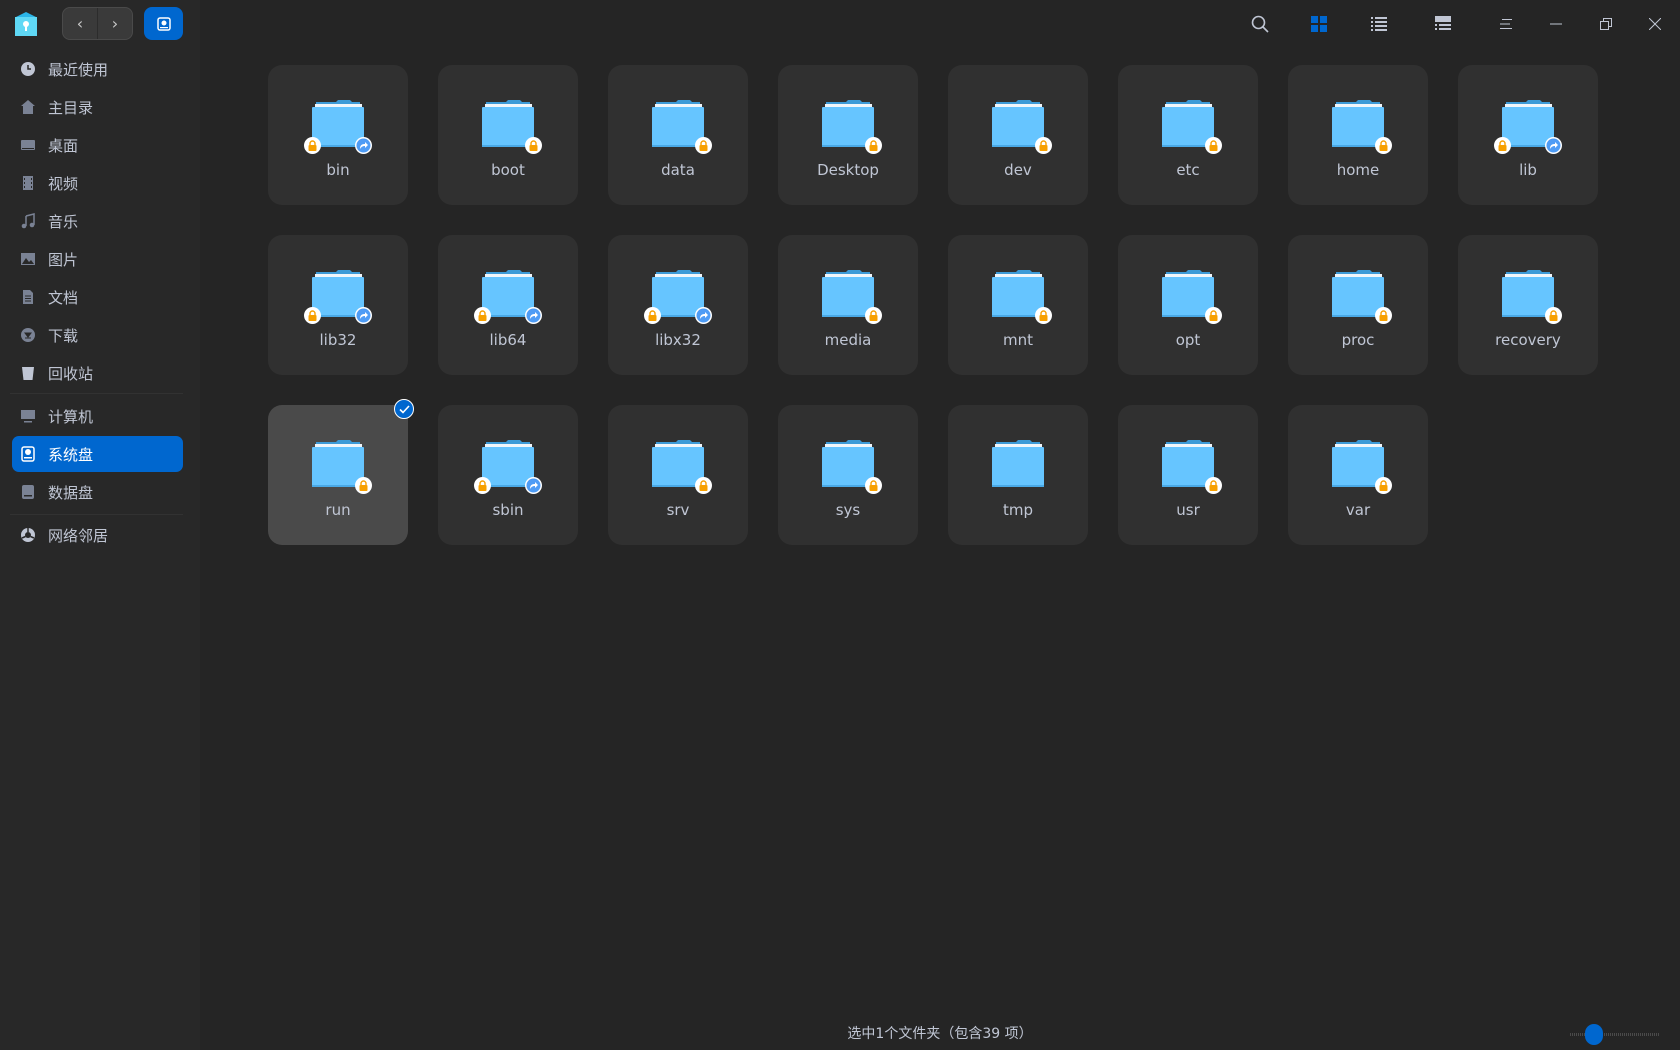 The width and height of the screenshot is (1680, 1050). Describe the element at coordinates (1188, 305) in the screenshot. I see `folder-item-opt: opt` at that location.